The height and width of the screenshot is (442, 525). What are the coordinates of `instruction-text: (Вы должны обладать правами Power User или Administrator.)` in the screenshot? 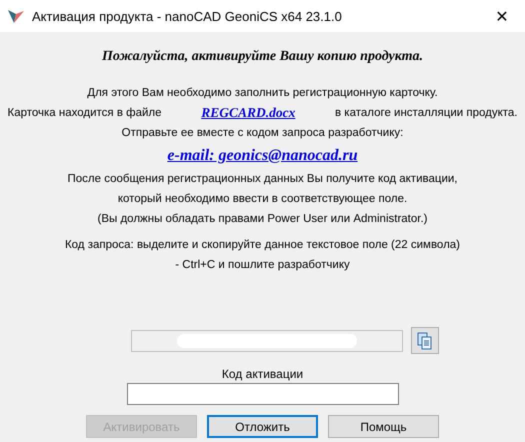 It's located at (263, 219).